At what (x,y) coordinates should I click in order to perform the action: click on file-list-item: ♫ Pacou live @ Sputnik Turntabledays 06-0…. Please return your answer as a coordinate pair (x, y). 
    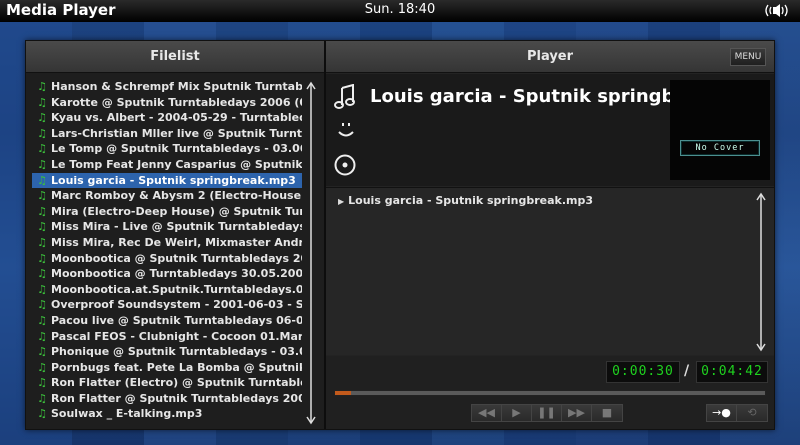
    Looking at the image, I should click on (167, 321).